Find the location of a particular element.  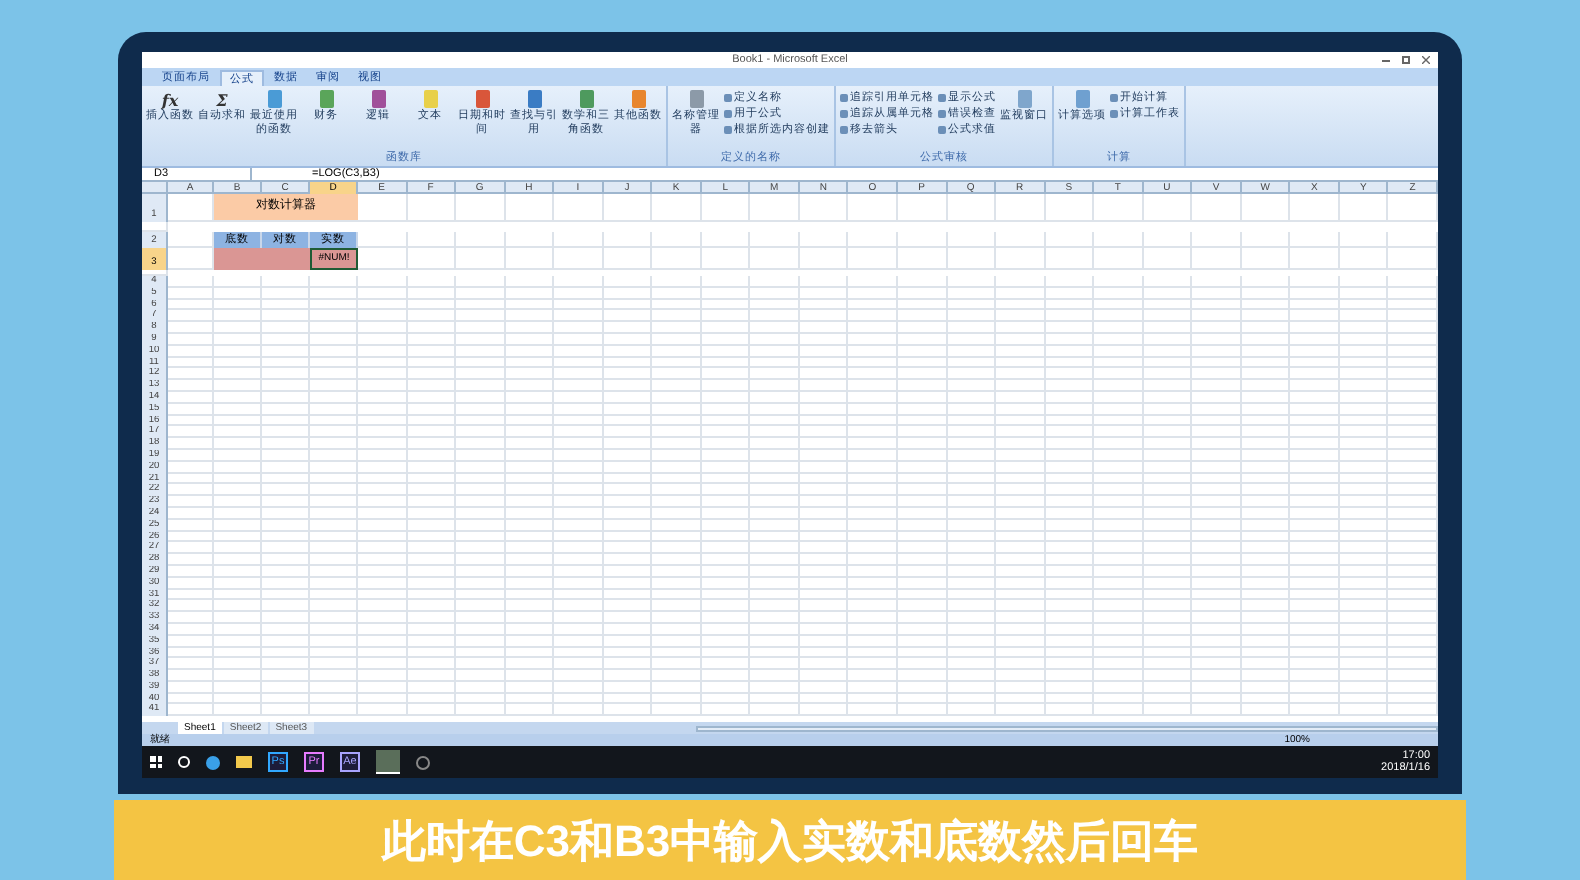

search-icon is located at coordinates (184, 762).